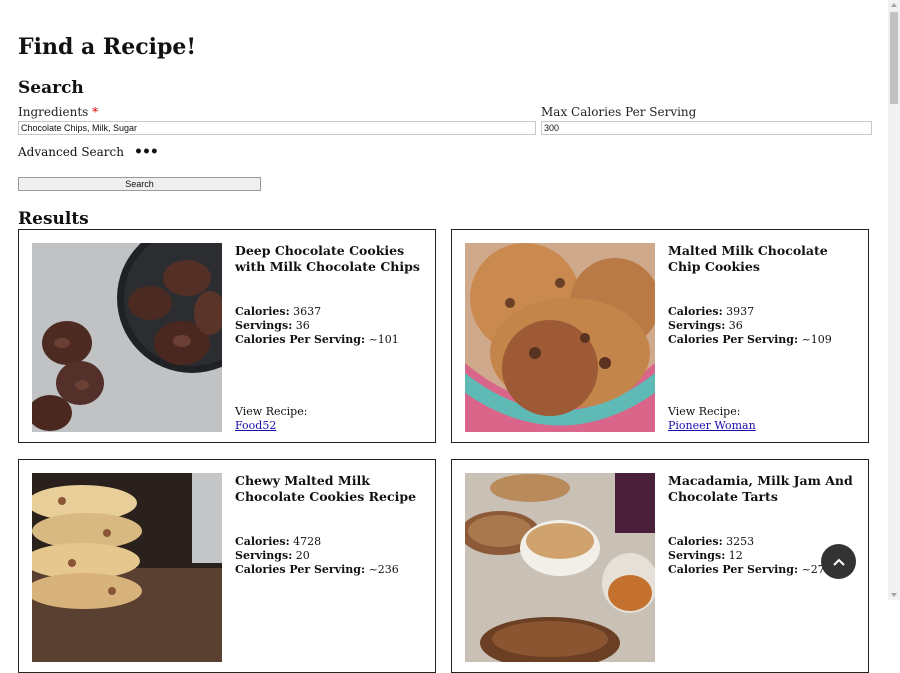  I want to click on recipe-source-link: Food52, so click(255, 425).